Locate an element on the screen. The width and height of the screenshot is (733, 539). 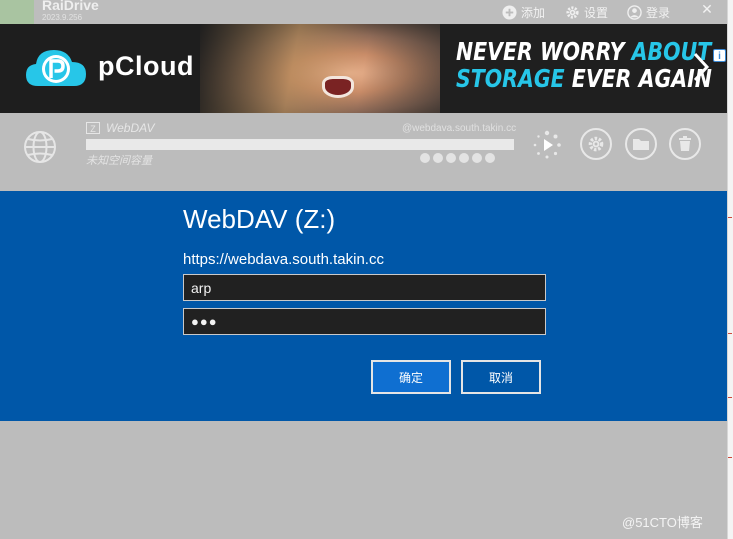
add-label: 添加 is located at coordinates (533, 12).